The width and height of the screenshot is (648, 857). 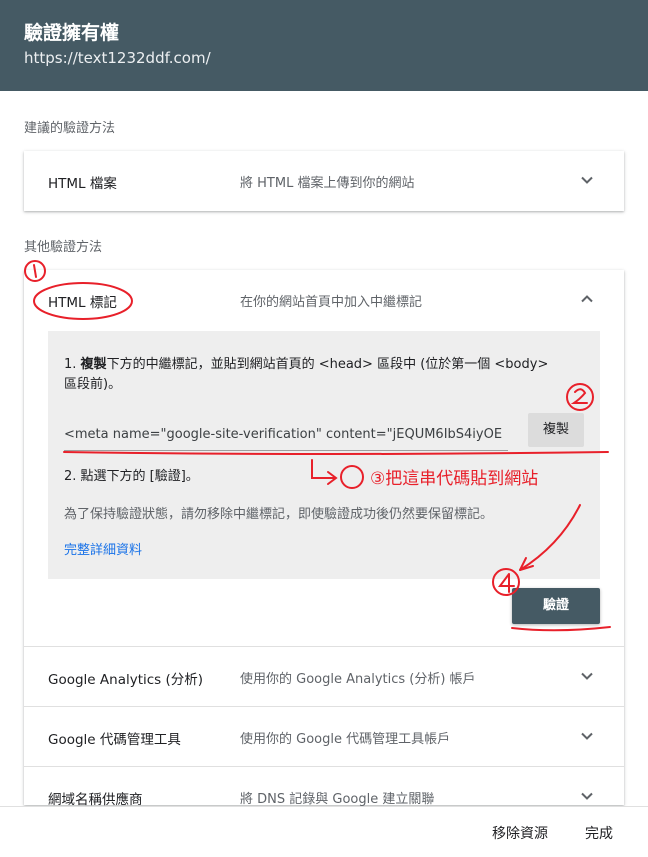 I want to click on method-html-tag: HTML 標記 在你的網站首頁中加入中繼標記, so click(x=324, y=300).